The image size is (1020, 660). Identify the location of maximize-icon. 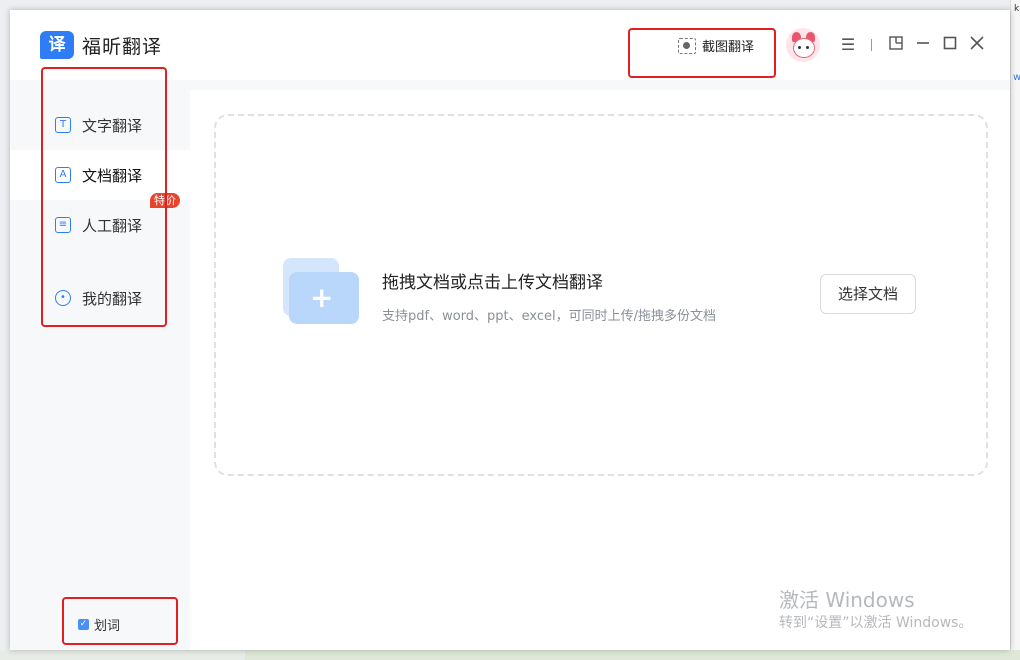
(950, 45).